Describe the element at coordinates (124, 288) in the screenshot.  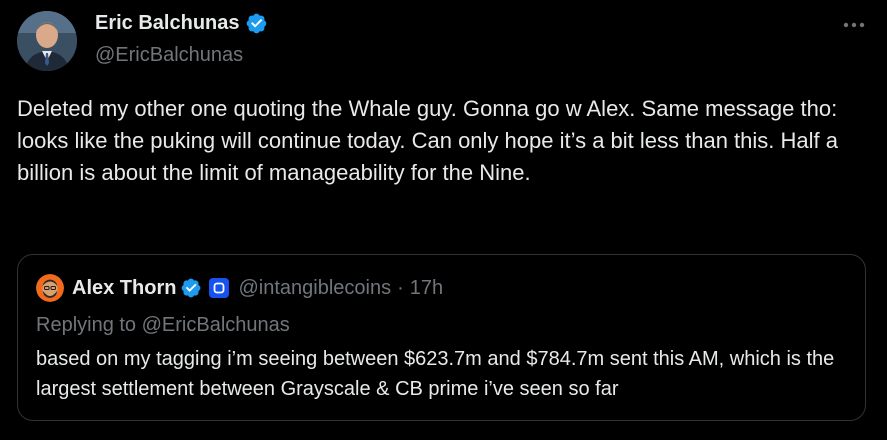
I see `quoted-author-name: Alex Thorn` at that location.